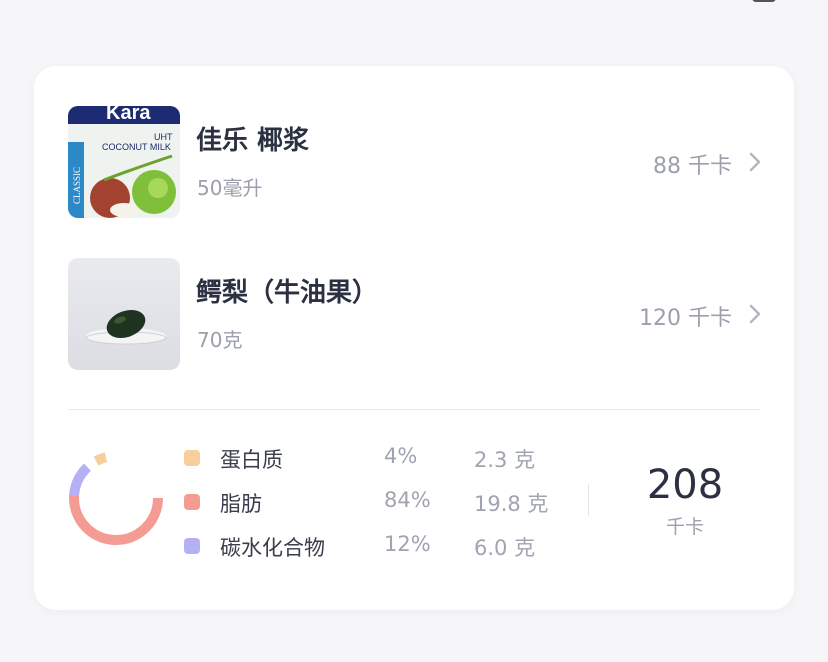  I want to click on top-edge-icon, so click(764, 1).